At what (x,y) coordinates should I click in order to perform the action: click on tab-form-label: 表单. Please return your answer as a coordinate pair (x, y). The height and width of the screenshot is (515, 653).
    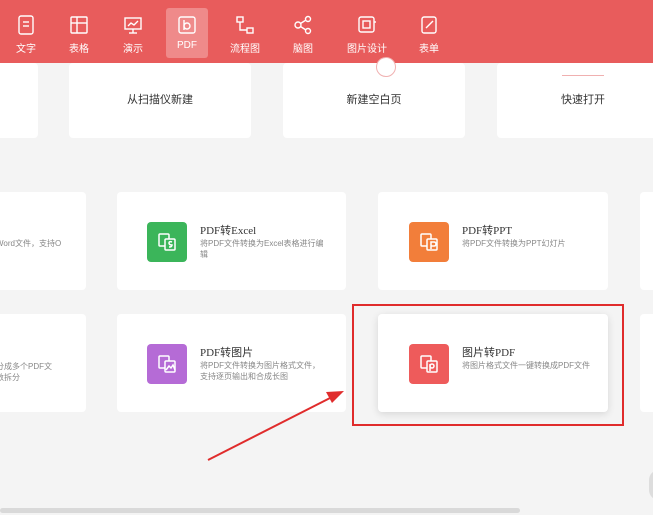
    Looking at the image, I should click on (429, 49).